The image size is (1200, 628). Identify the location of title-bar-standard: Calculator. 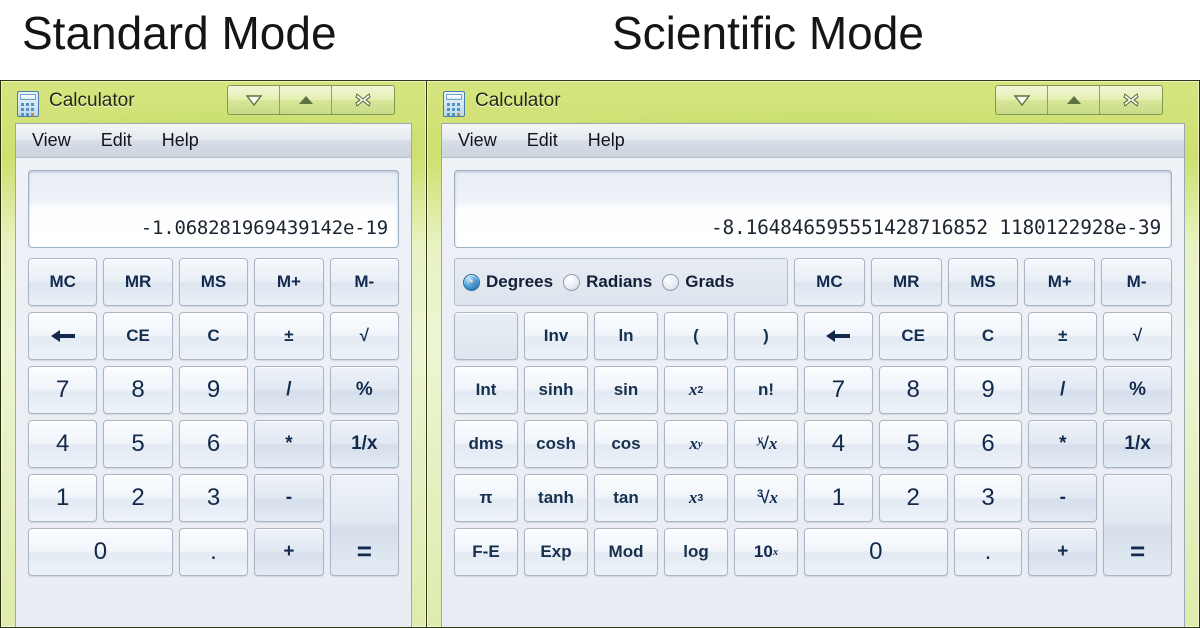
(213, 102).